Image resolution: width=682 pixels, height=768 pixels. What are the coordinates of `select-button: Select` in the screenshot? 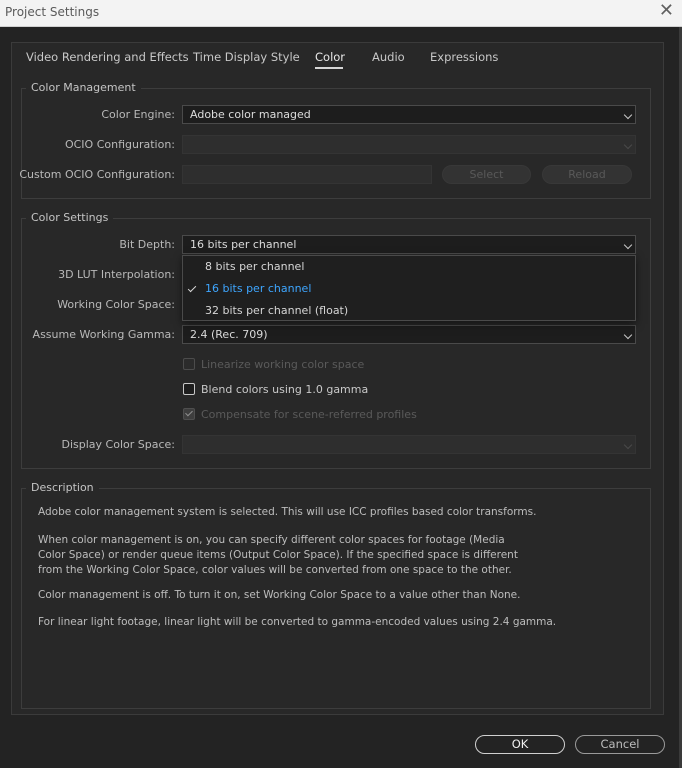 It's located at (486, 174).